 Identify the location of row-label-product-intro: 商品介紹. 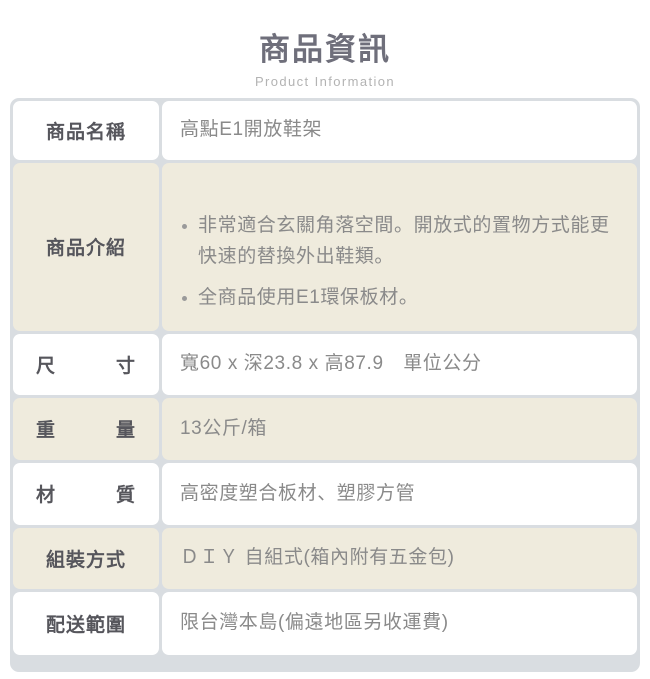
(86, 246).